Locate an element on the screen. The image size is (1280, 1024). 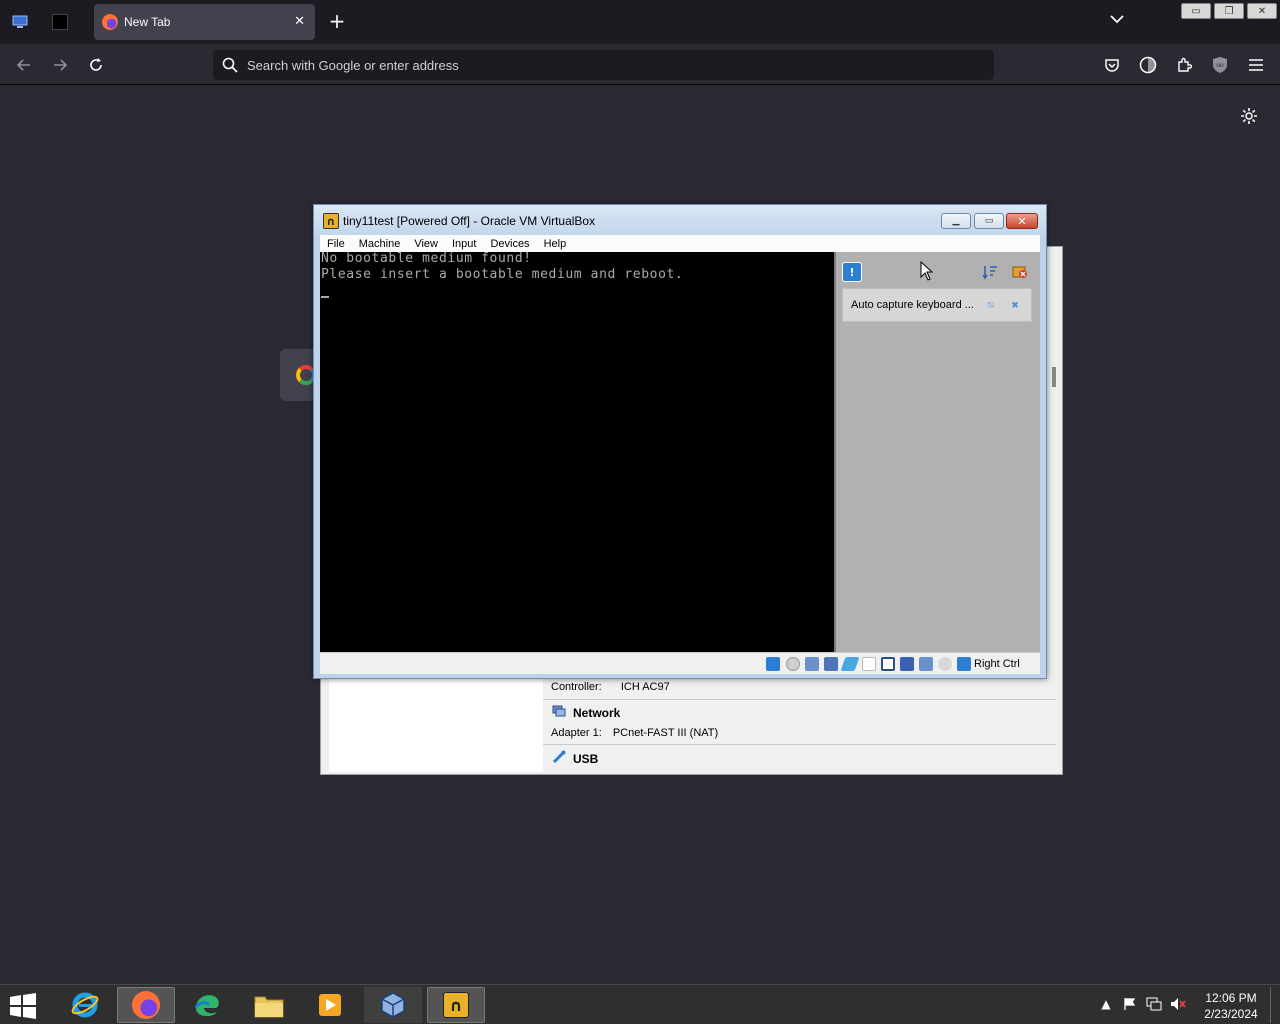
forward-icon is located at coordinates (60, 65).